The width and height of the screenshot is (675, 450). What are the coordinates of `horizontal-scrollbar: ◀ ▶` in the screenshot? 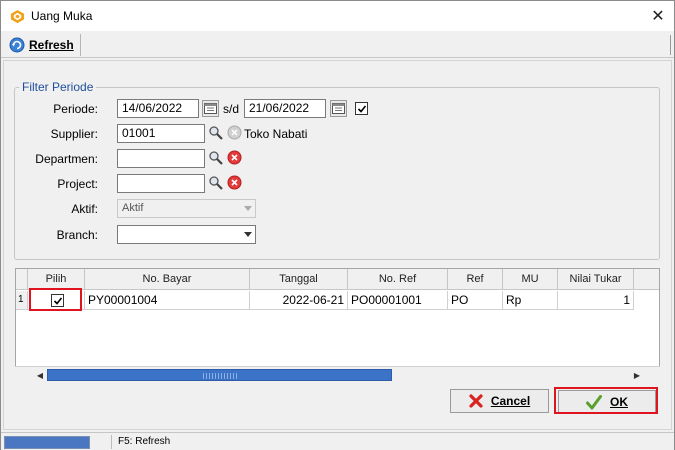 It's located at (337, 374).